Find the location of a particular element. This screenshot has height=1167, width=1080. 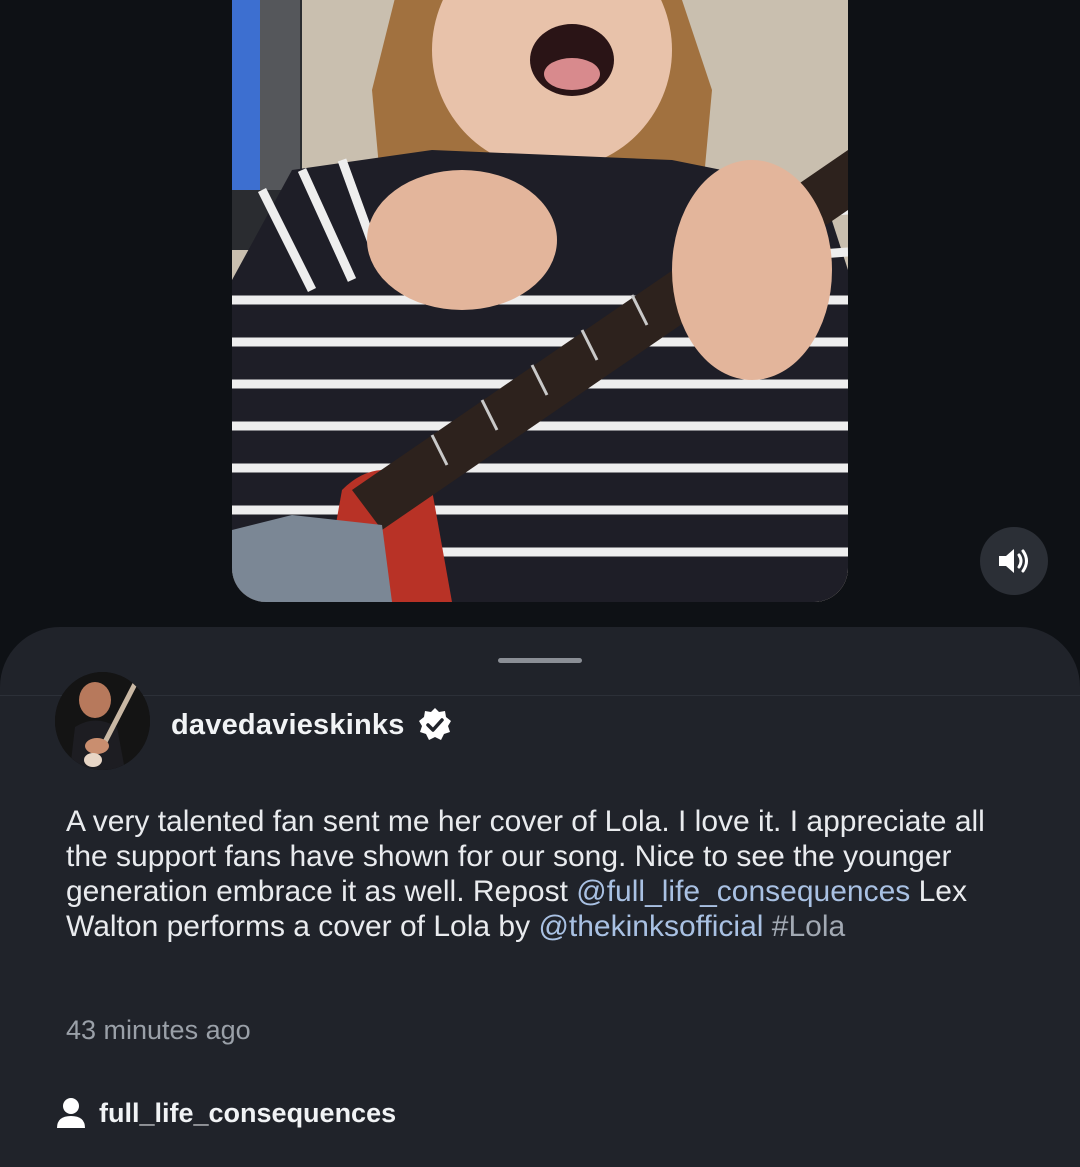

person-icon is located at coordinates (71, 1113).